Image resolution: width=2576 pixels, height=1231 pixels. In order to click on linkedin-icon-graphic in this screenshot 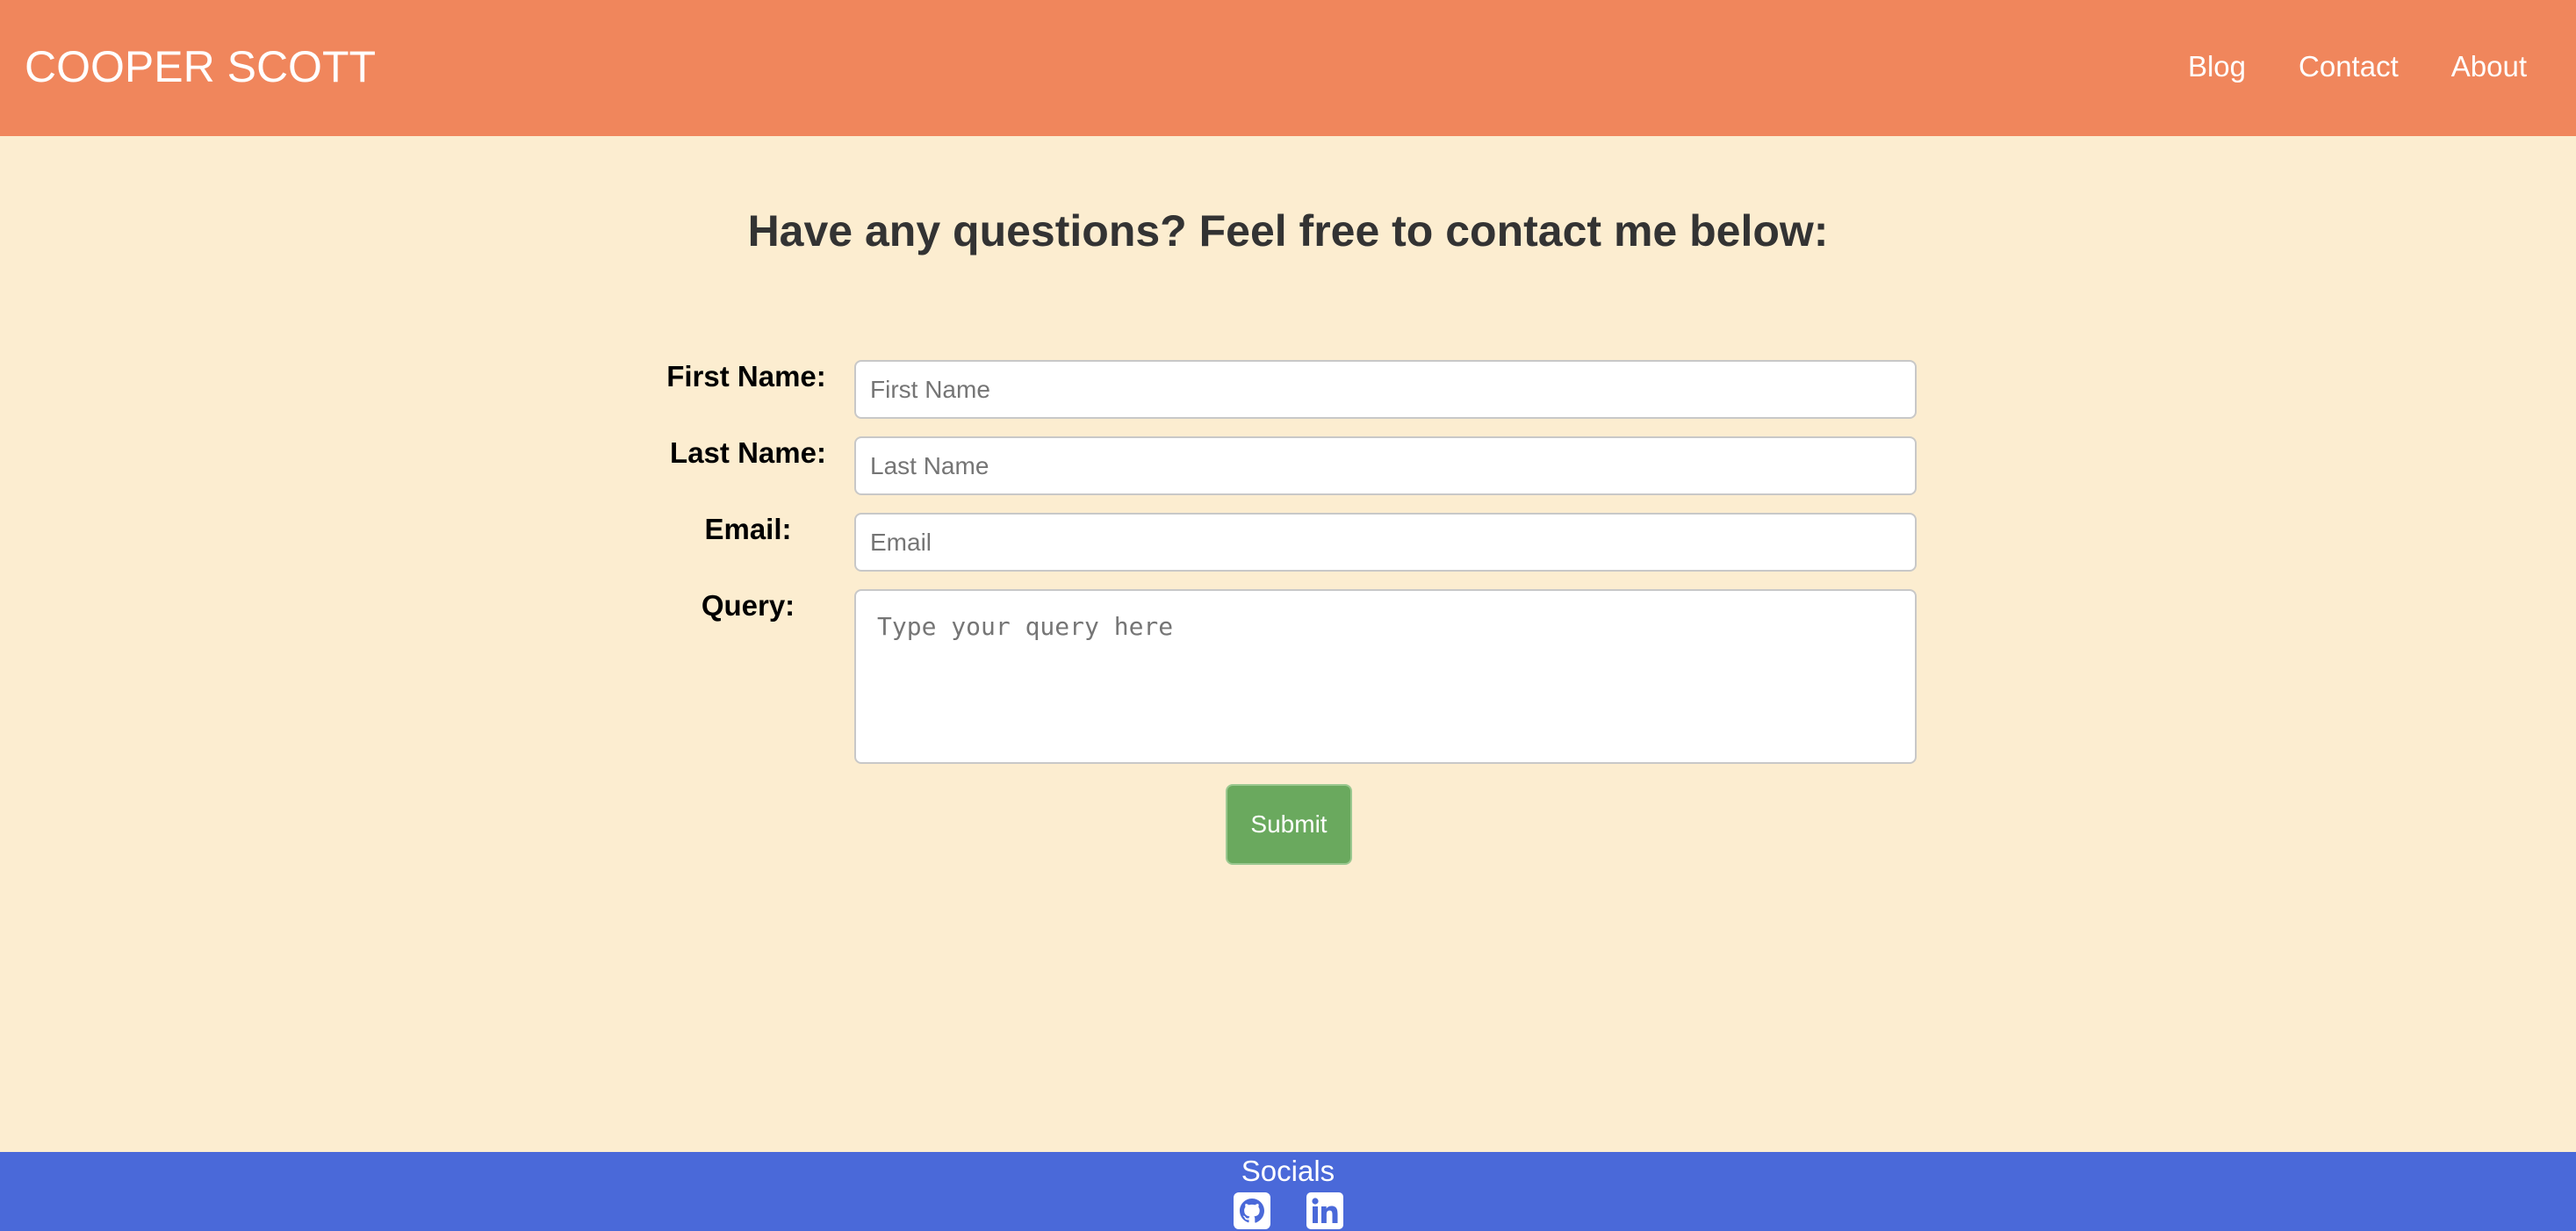, I will do `click(1324, 1210)`.